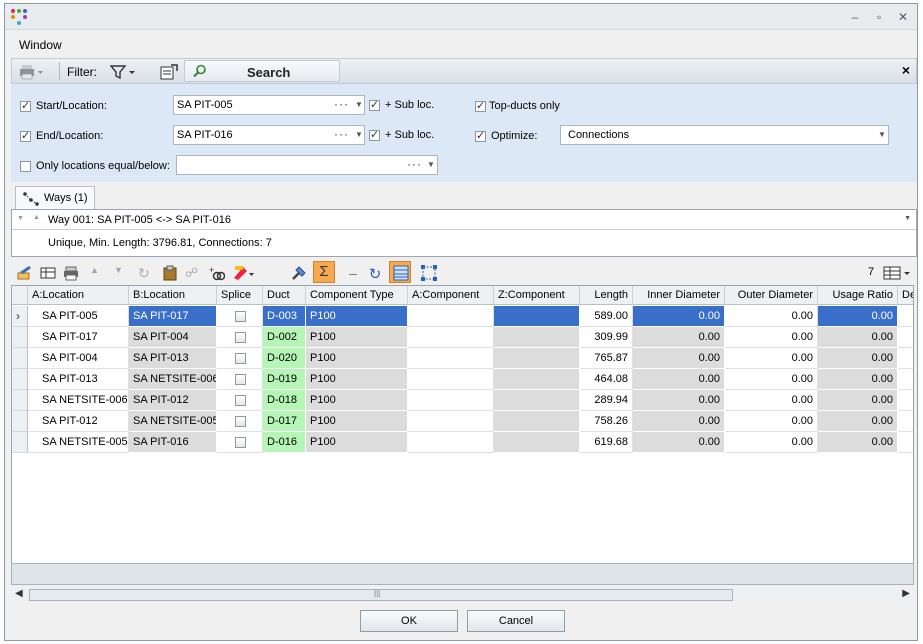  I want to click on tools-icon, so click(299, 273).